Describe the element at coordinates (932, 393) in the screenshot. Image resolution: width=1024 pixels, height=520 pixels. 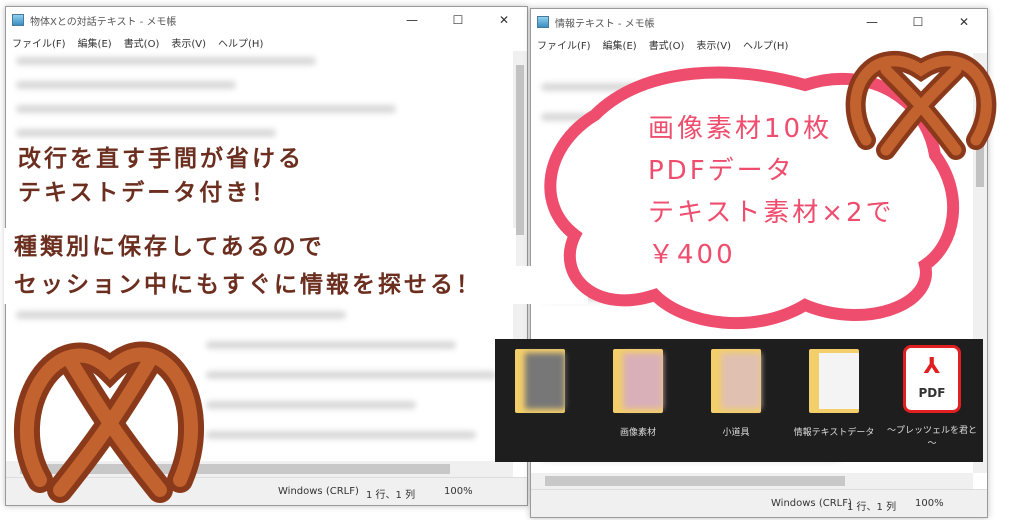
I see `pdf-label: PDF` at that location.